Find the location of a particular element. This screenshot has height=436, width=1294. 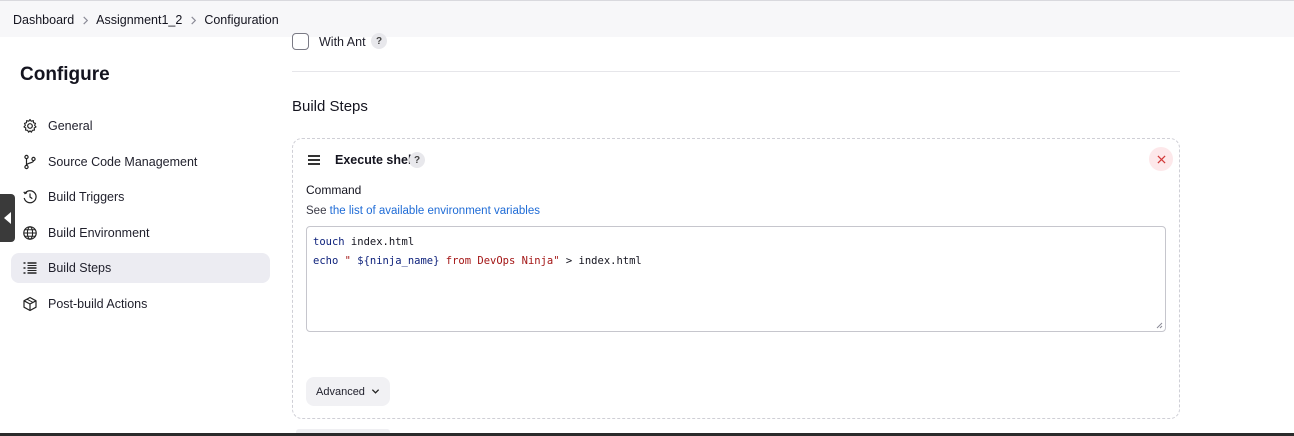

step-title: Execute shell is located at coordinates (375, 160).